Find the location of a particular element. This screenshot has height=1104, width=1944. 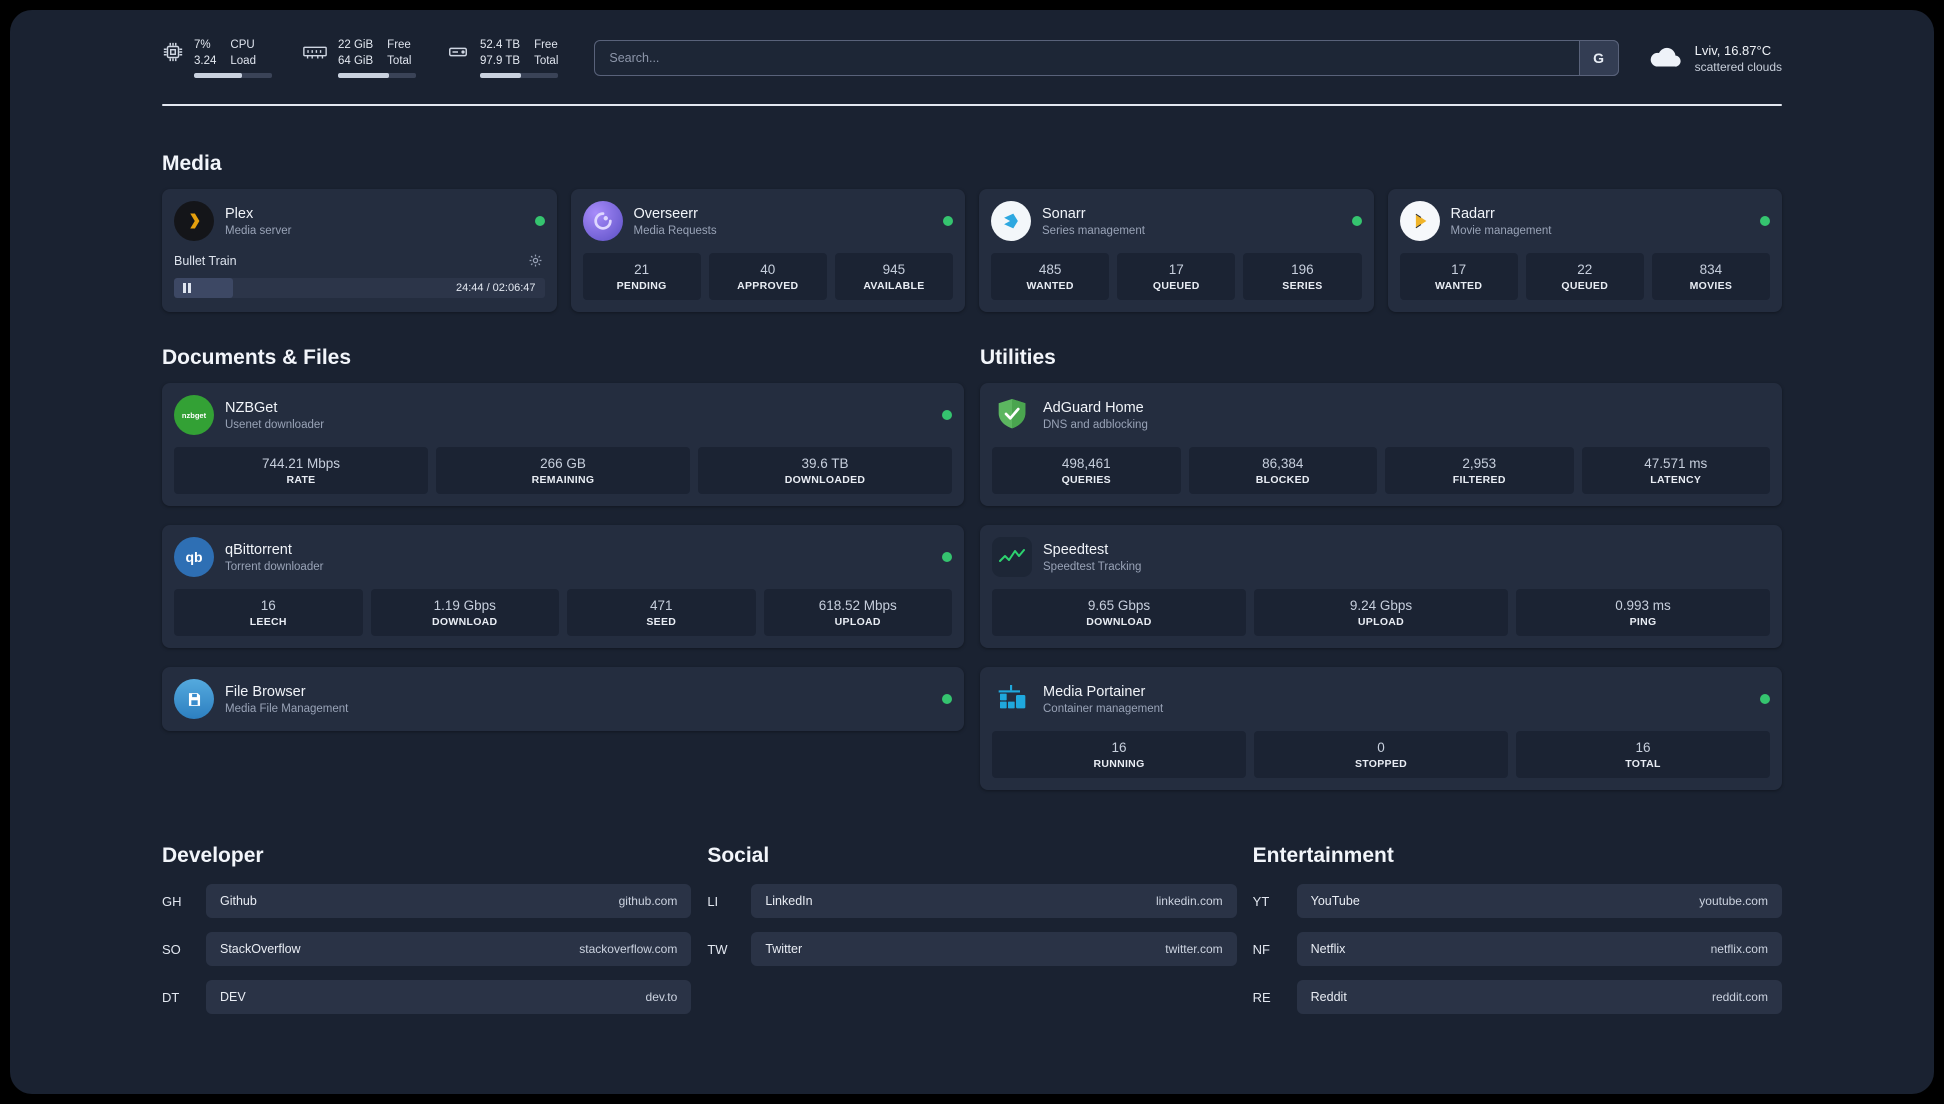

stat-label: AVAILABLE is located at coordinates (894, 286).